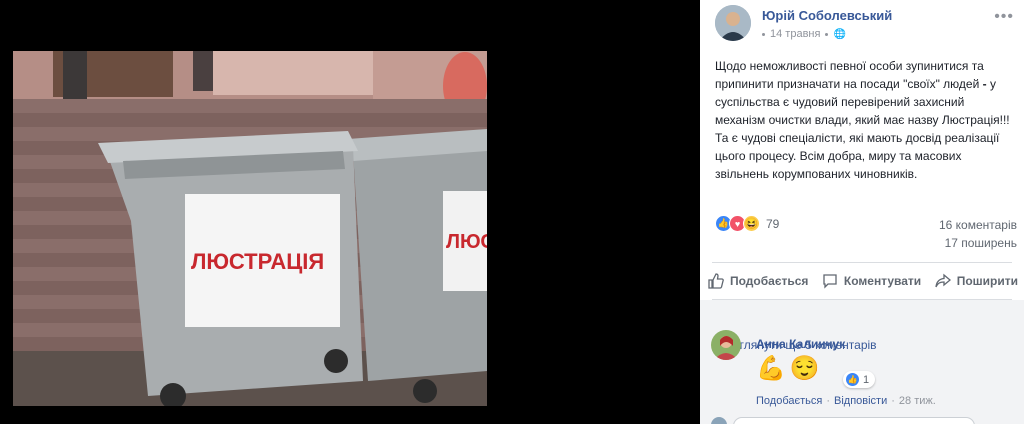  I want to click on post-date: 14 травня, so click(795, 34).